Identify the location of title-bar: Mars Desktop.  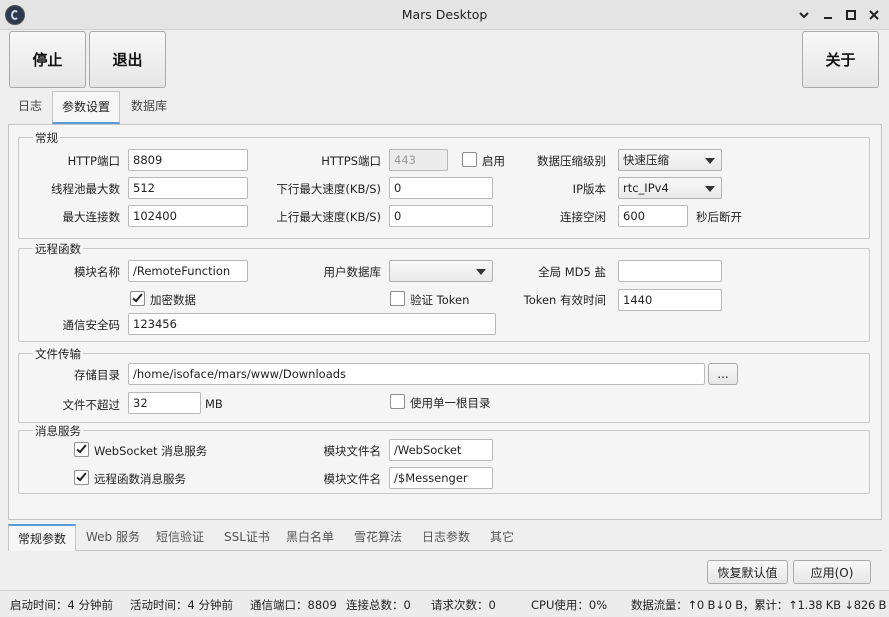
(444, 15).